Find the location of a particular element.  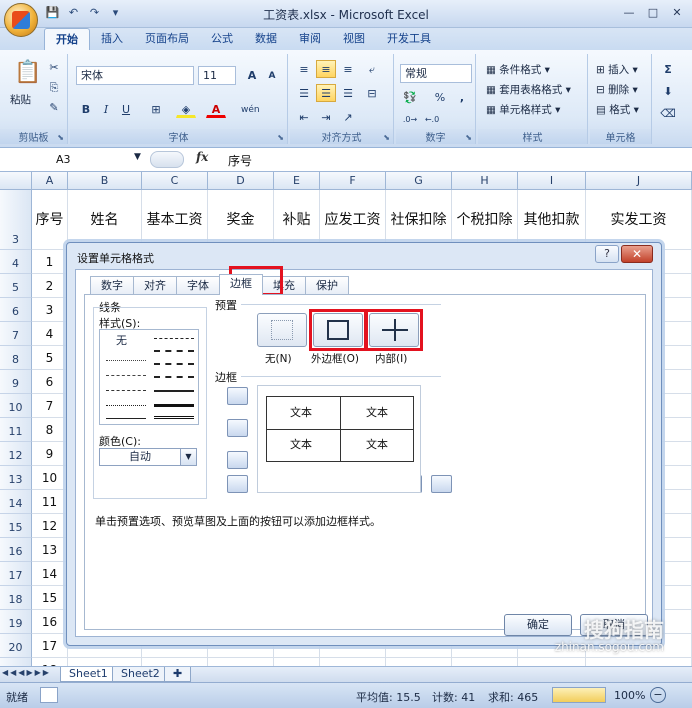

conditional-format-button: ▦ 条件格式 ▾ is located at coordinates (518, 69).